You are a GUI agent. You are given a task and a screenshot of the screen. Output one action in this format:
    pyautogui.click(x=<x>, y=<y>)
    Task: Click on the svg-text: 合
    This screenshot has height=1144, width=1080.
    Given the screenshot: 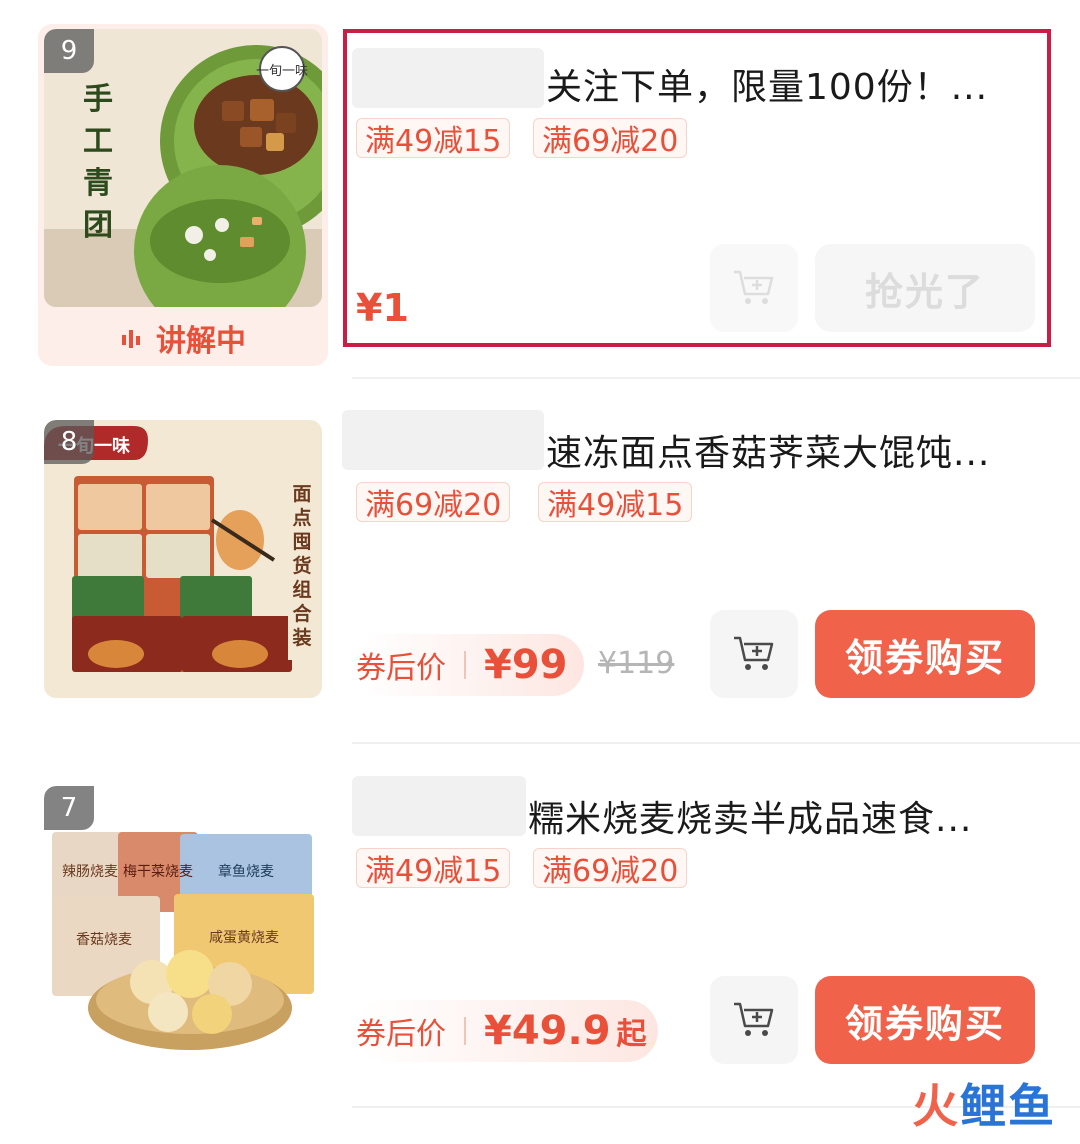 What is the action you would take?
    pyautogui.click(x=302, y=613)
    